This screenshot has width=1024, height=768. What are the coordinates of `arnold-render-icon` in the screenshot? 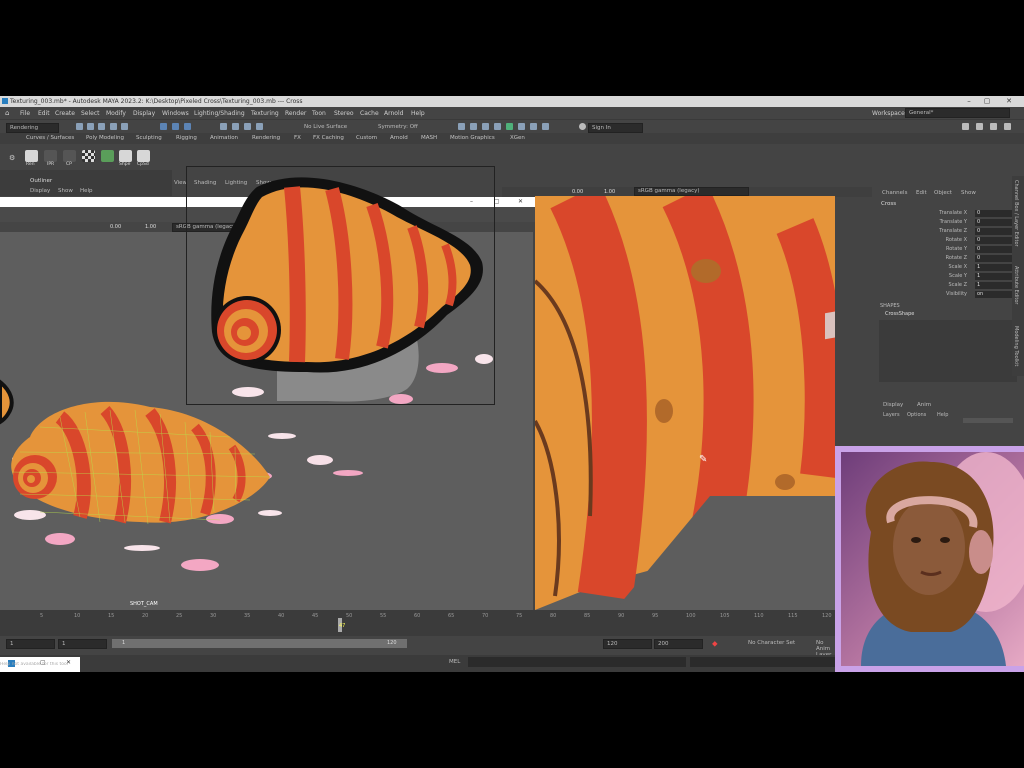 It's located at (521, 126).